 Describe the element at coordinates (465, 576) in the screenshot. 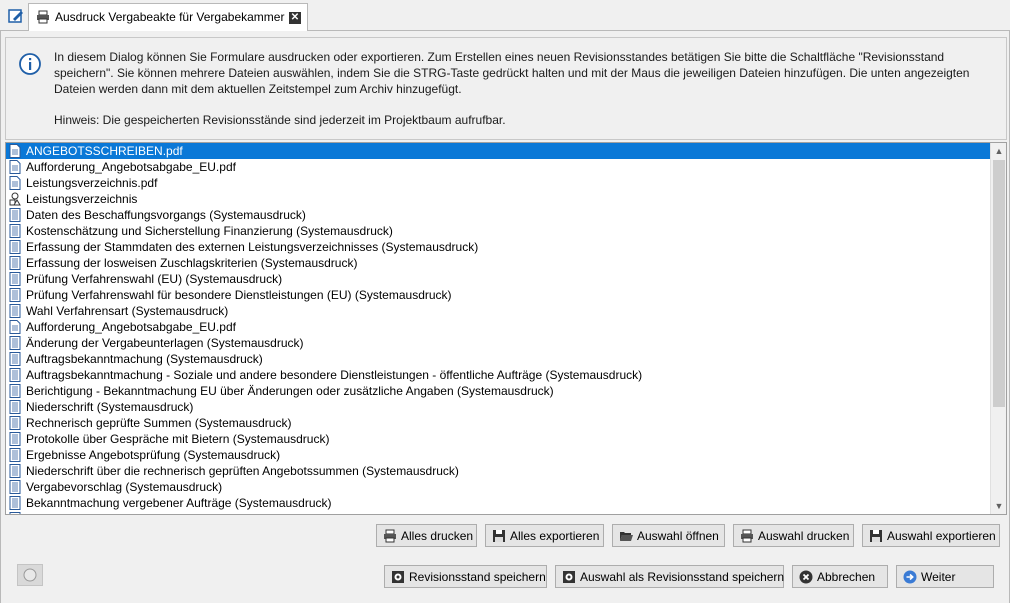

I see `save-revision-button: Revisionsstand speichern` at that location.